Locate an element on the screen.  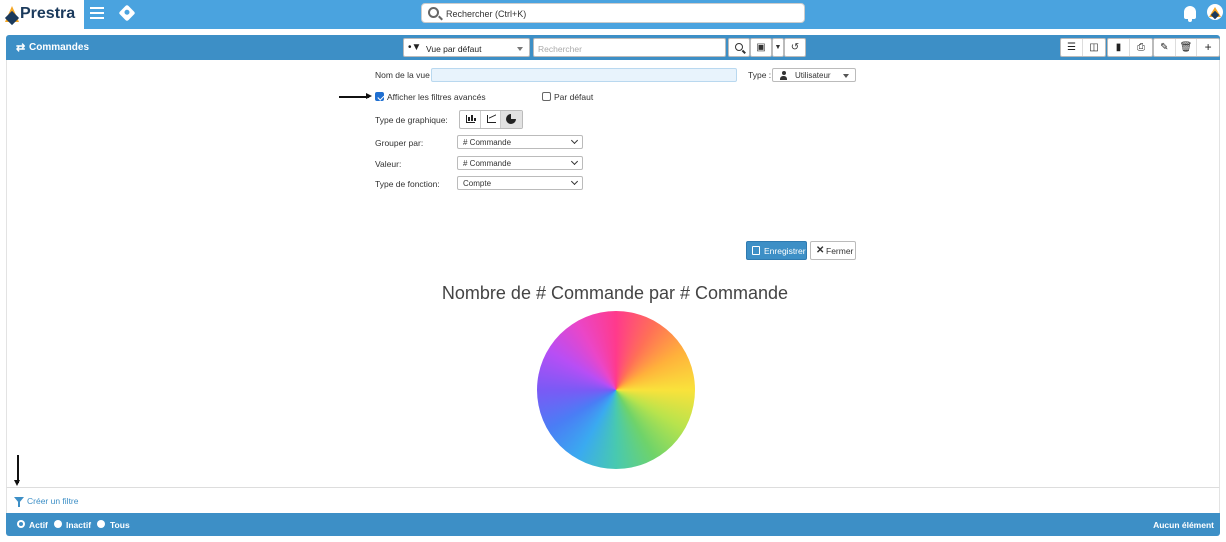
type-select: Utilisateur is located at coordinates (814, 75).